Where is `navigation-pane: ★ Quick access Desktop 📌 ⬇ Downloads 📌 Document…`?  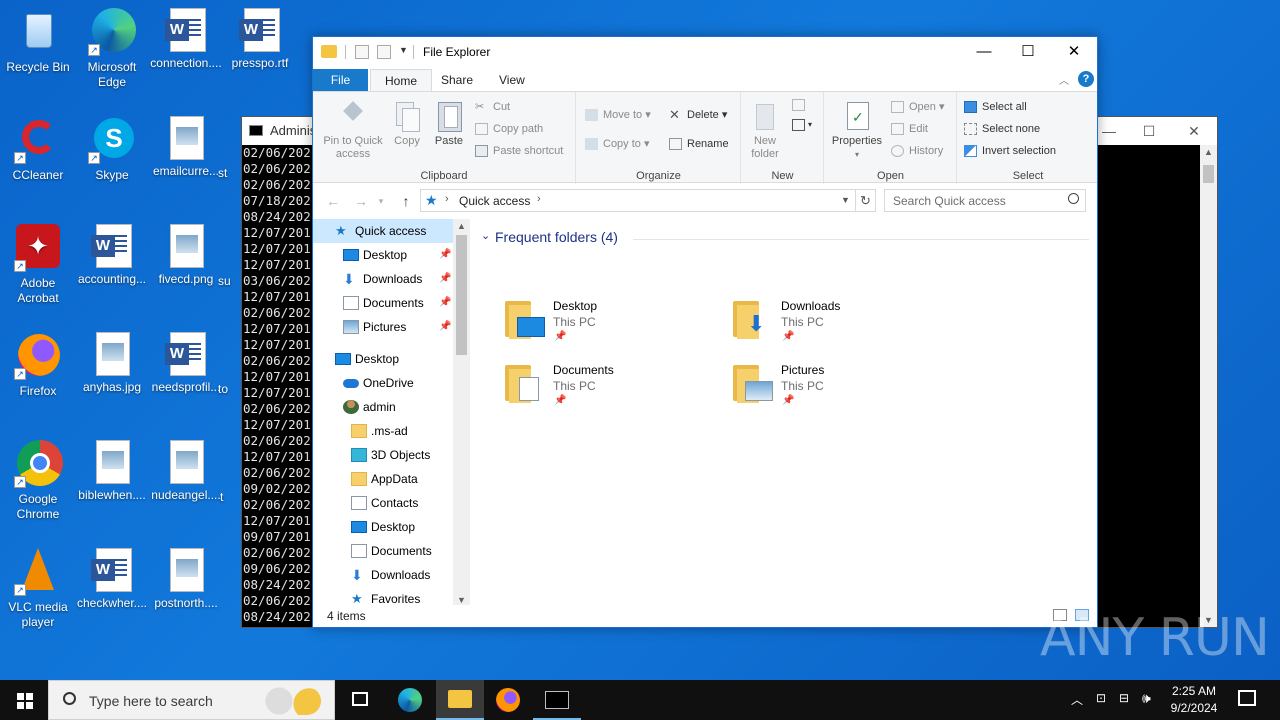 navigation-pane: ★ Quick access Desktop 📌 ⬇ Downloads 📌 Document… is located at coordinates (391, 413).